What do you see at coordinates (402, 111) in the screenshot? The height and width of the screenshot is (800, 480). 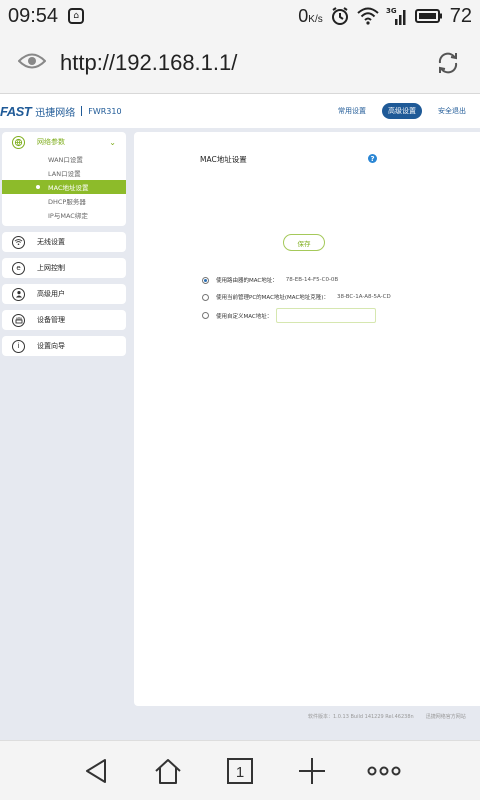 I see `nav-advanced-settings: 高级设置` at bounding box center [402, 111].